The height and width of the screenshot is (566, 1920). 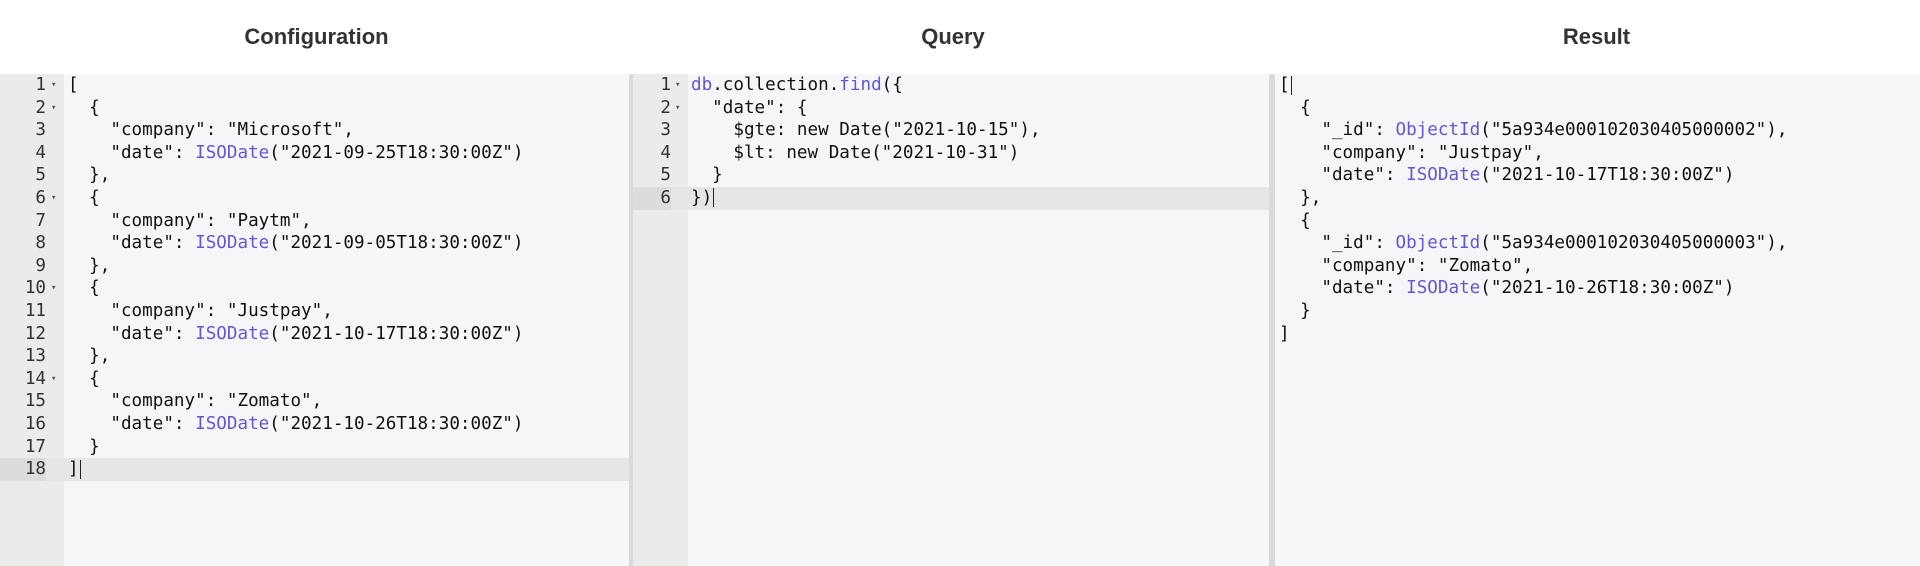 I want to click on result-code-line: },, so click(x=1597, y=198).